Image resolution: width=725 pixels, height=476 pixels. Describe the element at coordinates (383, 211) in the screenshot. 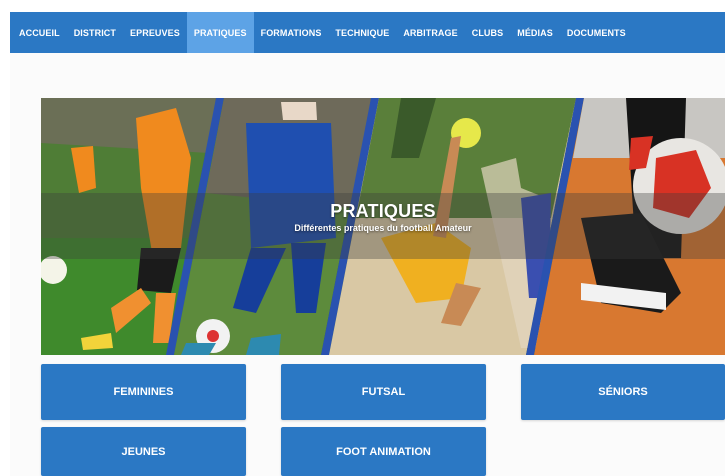

I see `banner-title: PRATIQUES` at that location.